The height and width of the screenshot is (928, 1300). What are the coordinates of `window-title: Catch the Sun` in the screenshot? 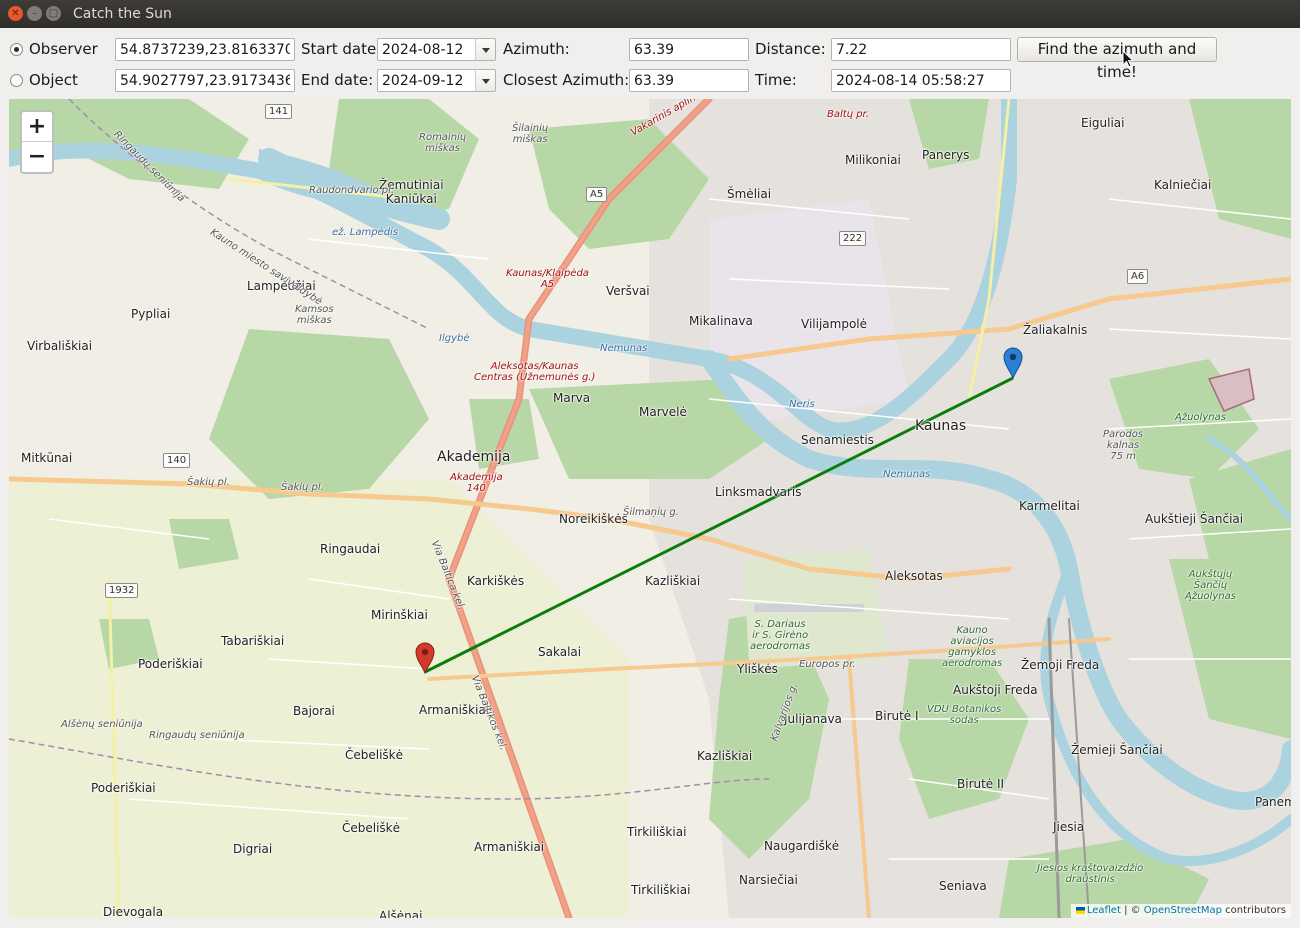 It's located at (122, 14).